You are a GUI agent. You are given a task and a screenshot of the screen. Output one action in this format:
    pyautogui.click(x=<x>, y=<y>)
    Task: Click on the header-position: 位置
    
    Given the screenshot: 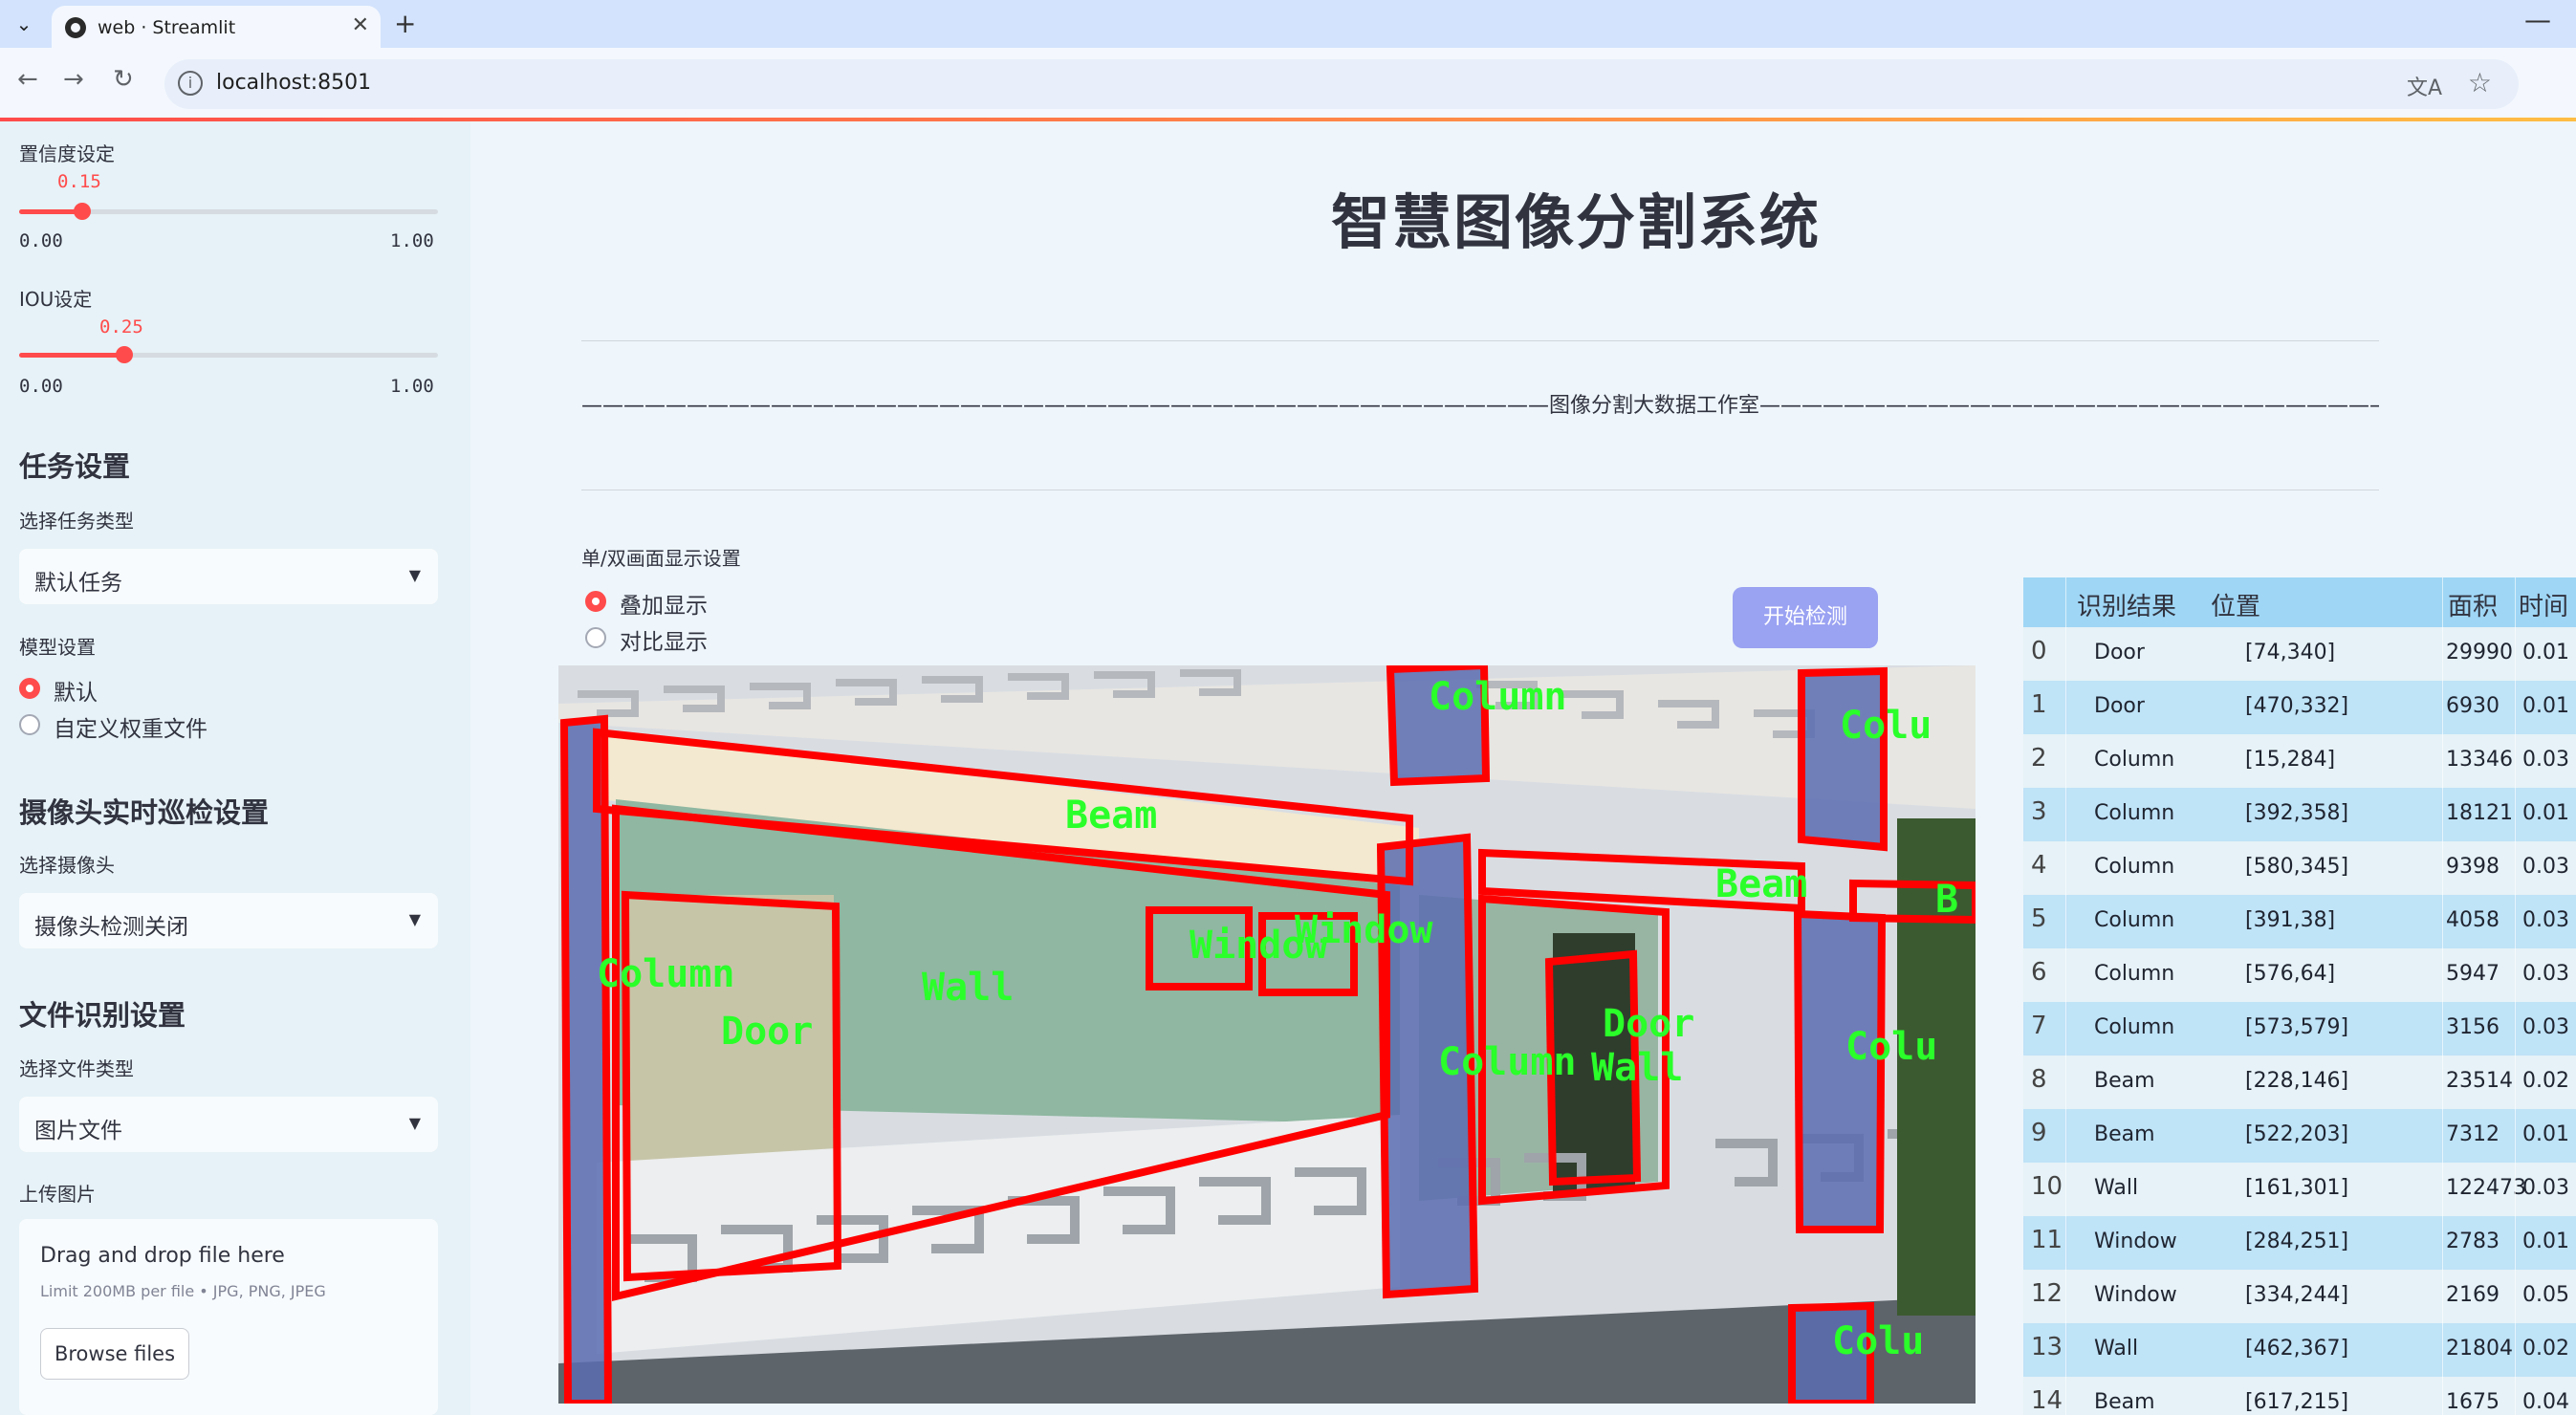 What is the action you would take?
    pyautogui.click(x=2235, y=604)
    